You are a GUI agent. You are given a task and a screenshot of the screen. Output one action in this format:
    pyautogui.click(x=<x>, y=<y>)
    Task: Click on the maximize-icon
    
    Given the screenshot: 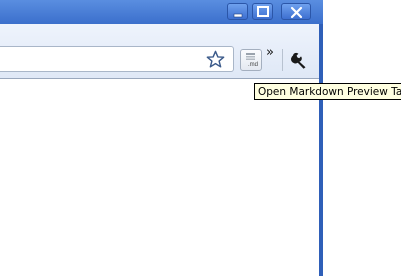 What is the action you would take?
    pyautogui.click(x=263, y=11)
    